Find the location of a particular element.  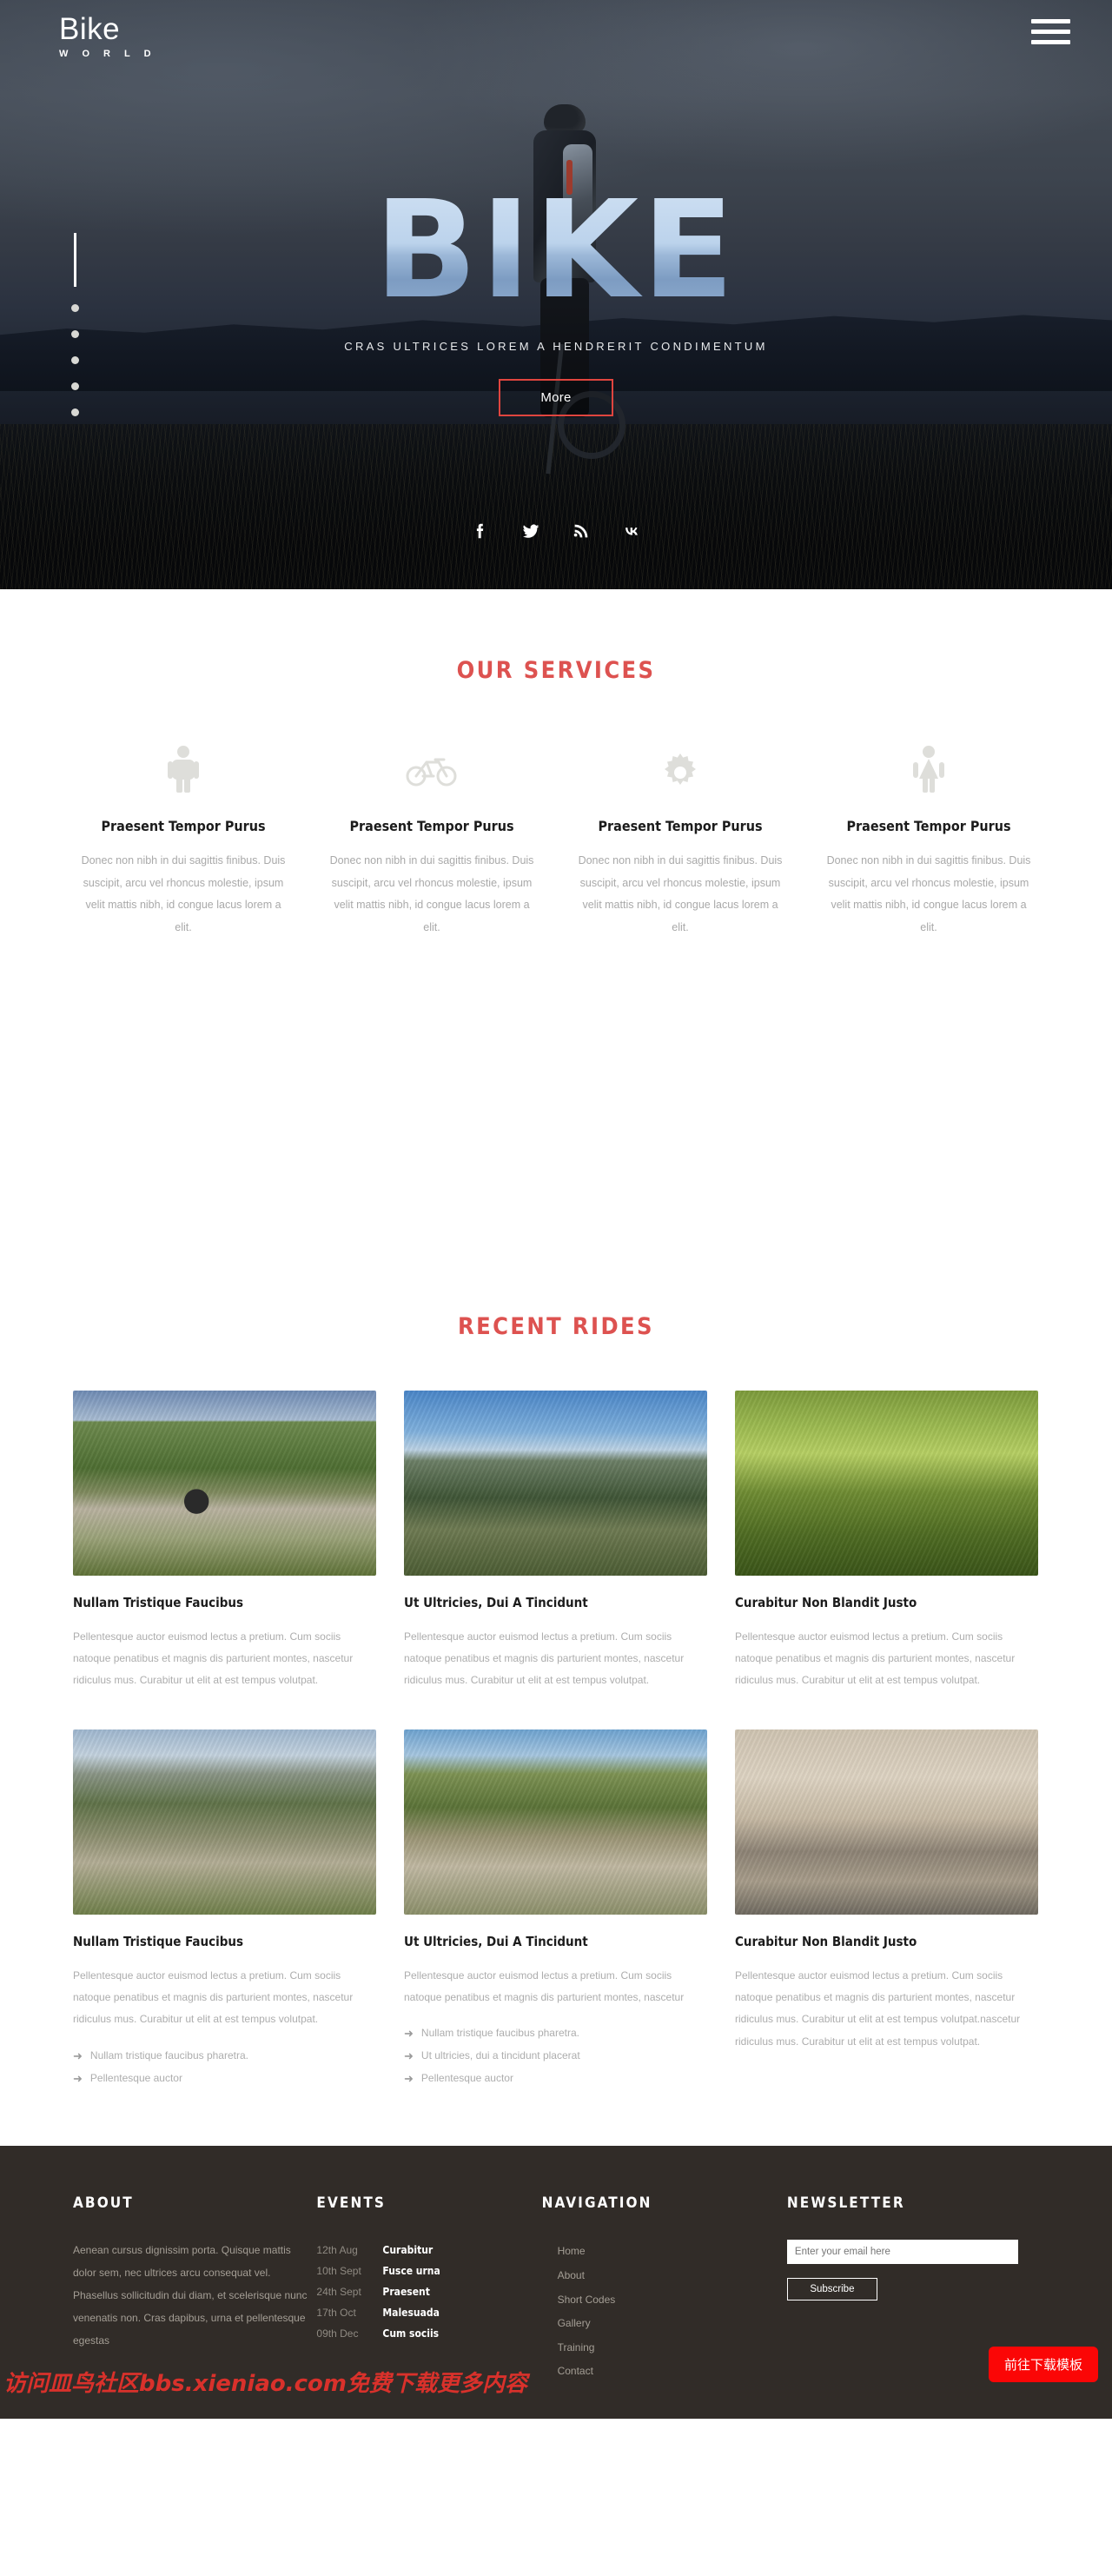

hero-social-links is located at coordinates (556, 531).